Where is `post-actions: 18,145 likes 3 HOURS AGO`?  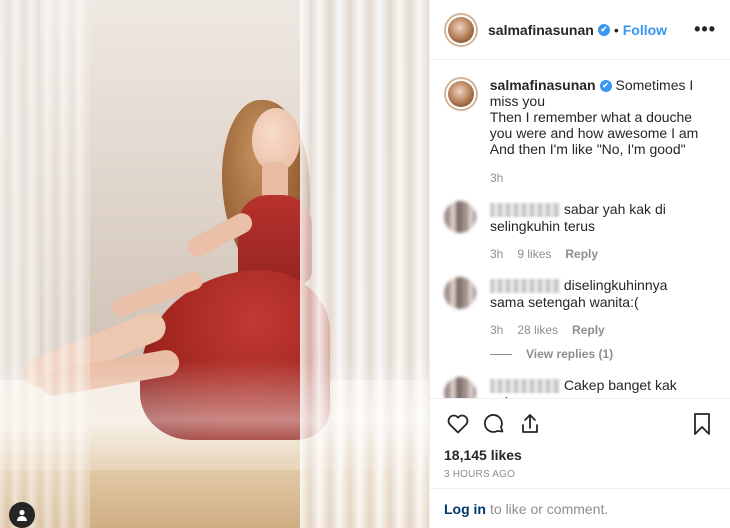 post-actions: 18,145 likes 3 HOURS AGO is located at coordinates (580, 439).